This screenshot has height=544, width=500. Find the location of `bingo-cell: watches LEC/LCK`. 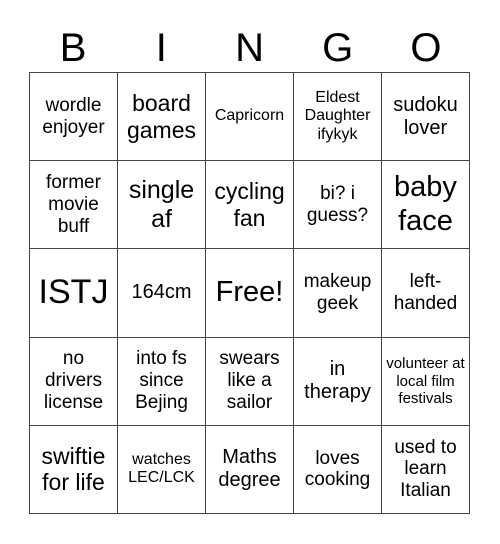

bingo-cell: watches LEC/LCK is located at coordinates (162, 469).